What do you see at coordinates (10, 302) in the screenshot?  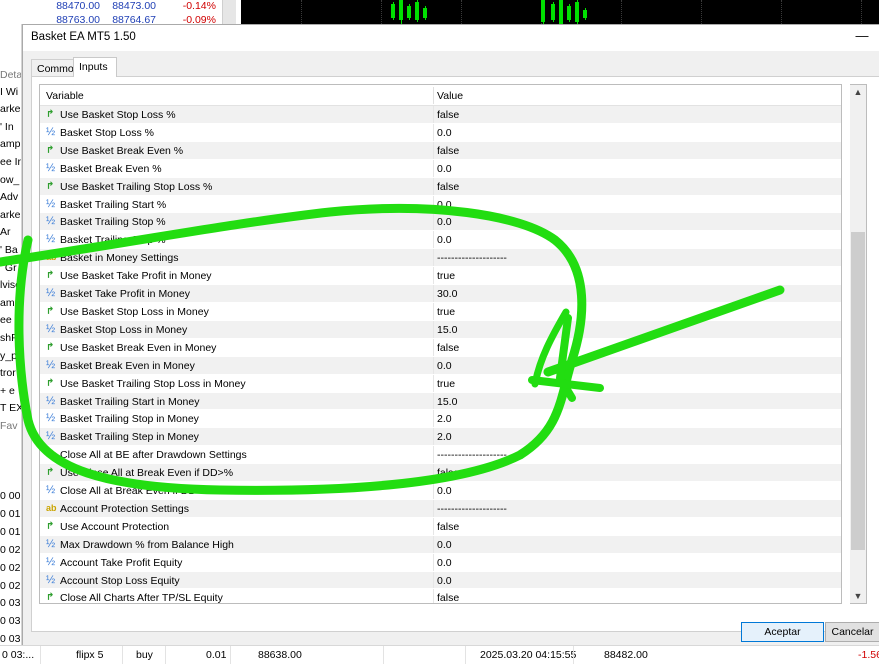 I see `navigator-fragment: amp` at bounding box center [10, 302].